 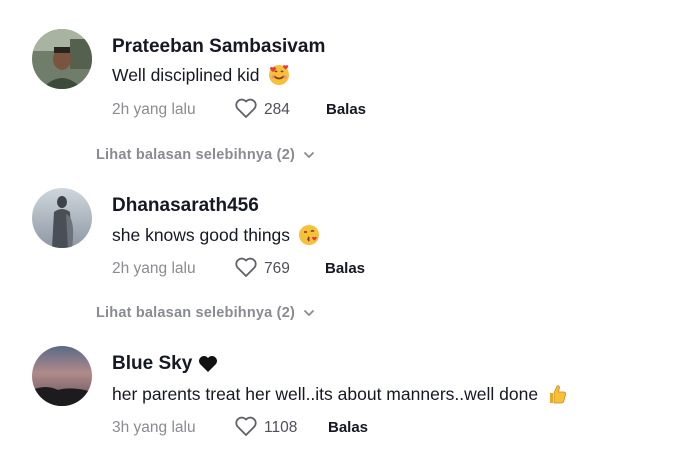 I want to click on face-blowing-kiss-icon, so click(x=309, y=235).